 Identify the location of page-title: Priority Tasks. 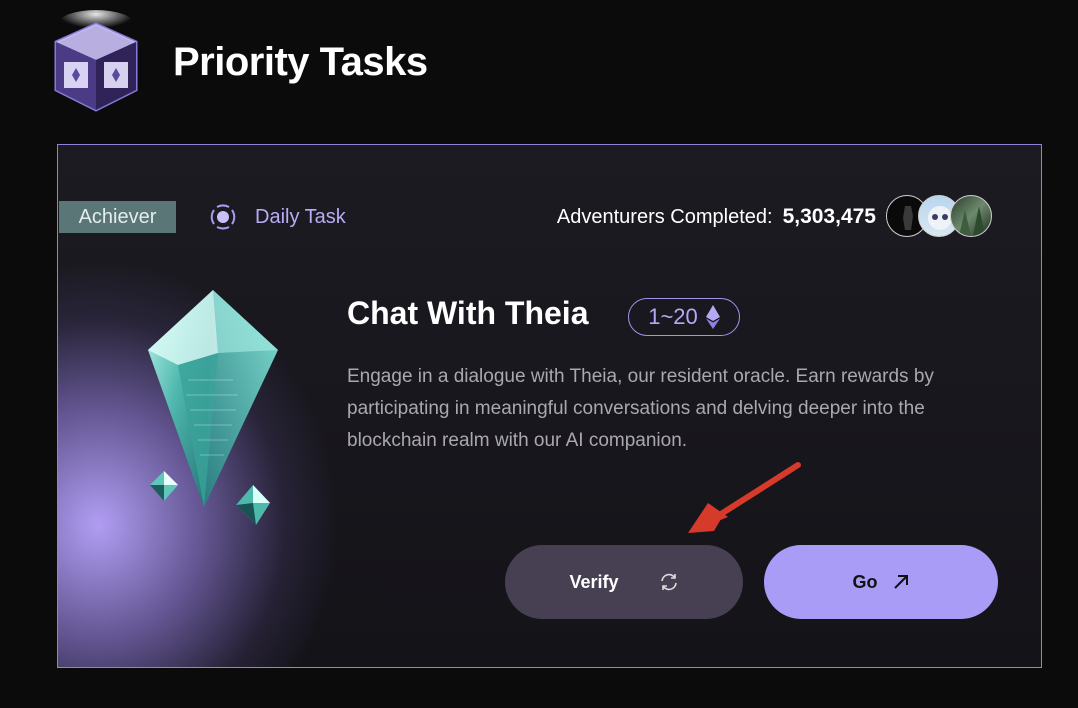
(300, 62).